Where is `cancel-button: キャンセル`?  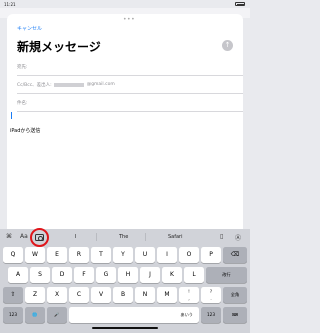
cancel-button: キャンセル is located at coordinates (29, 28).